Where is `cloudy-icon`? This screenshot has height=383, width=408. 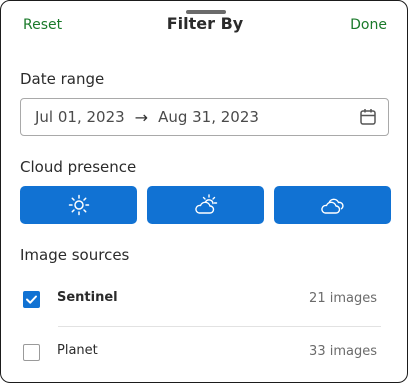
cloudy-icon is located at coordinates (332, 206).